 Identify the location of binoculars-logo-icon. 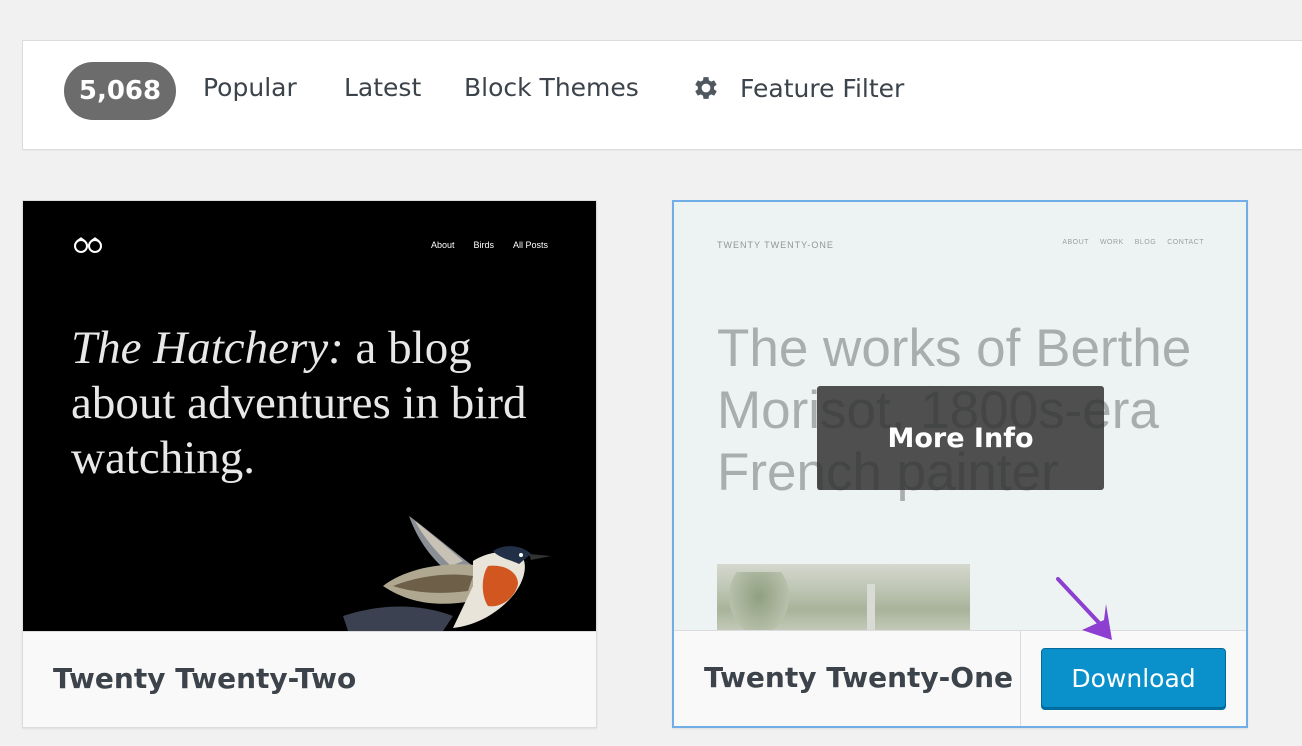
(88, 245).